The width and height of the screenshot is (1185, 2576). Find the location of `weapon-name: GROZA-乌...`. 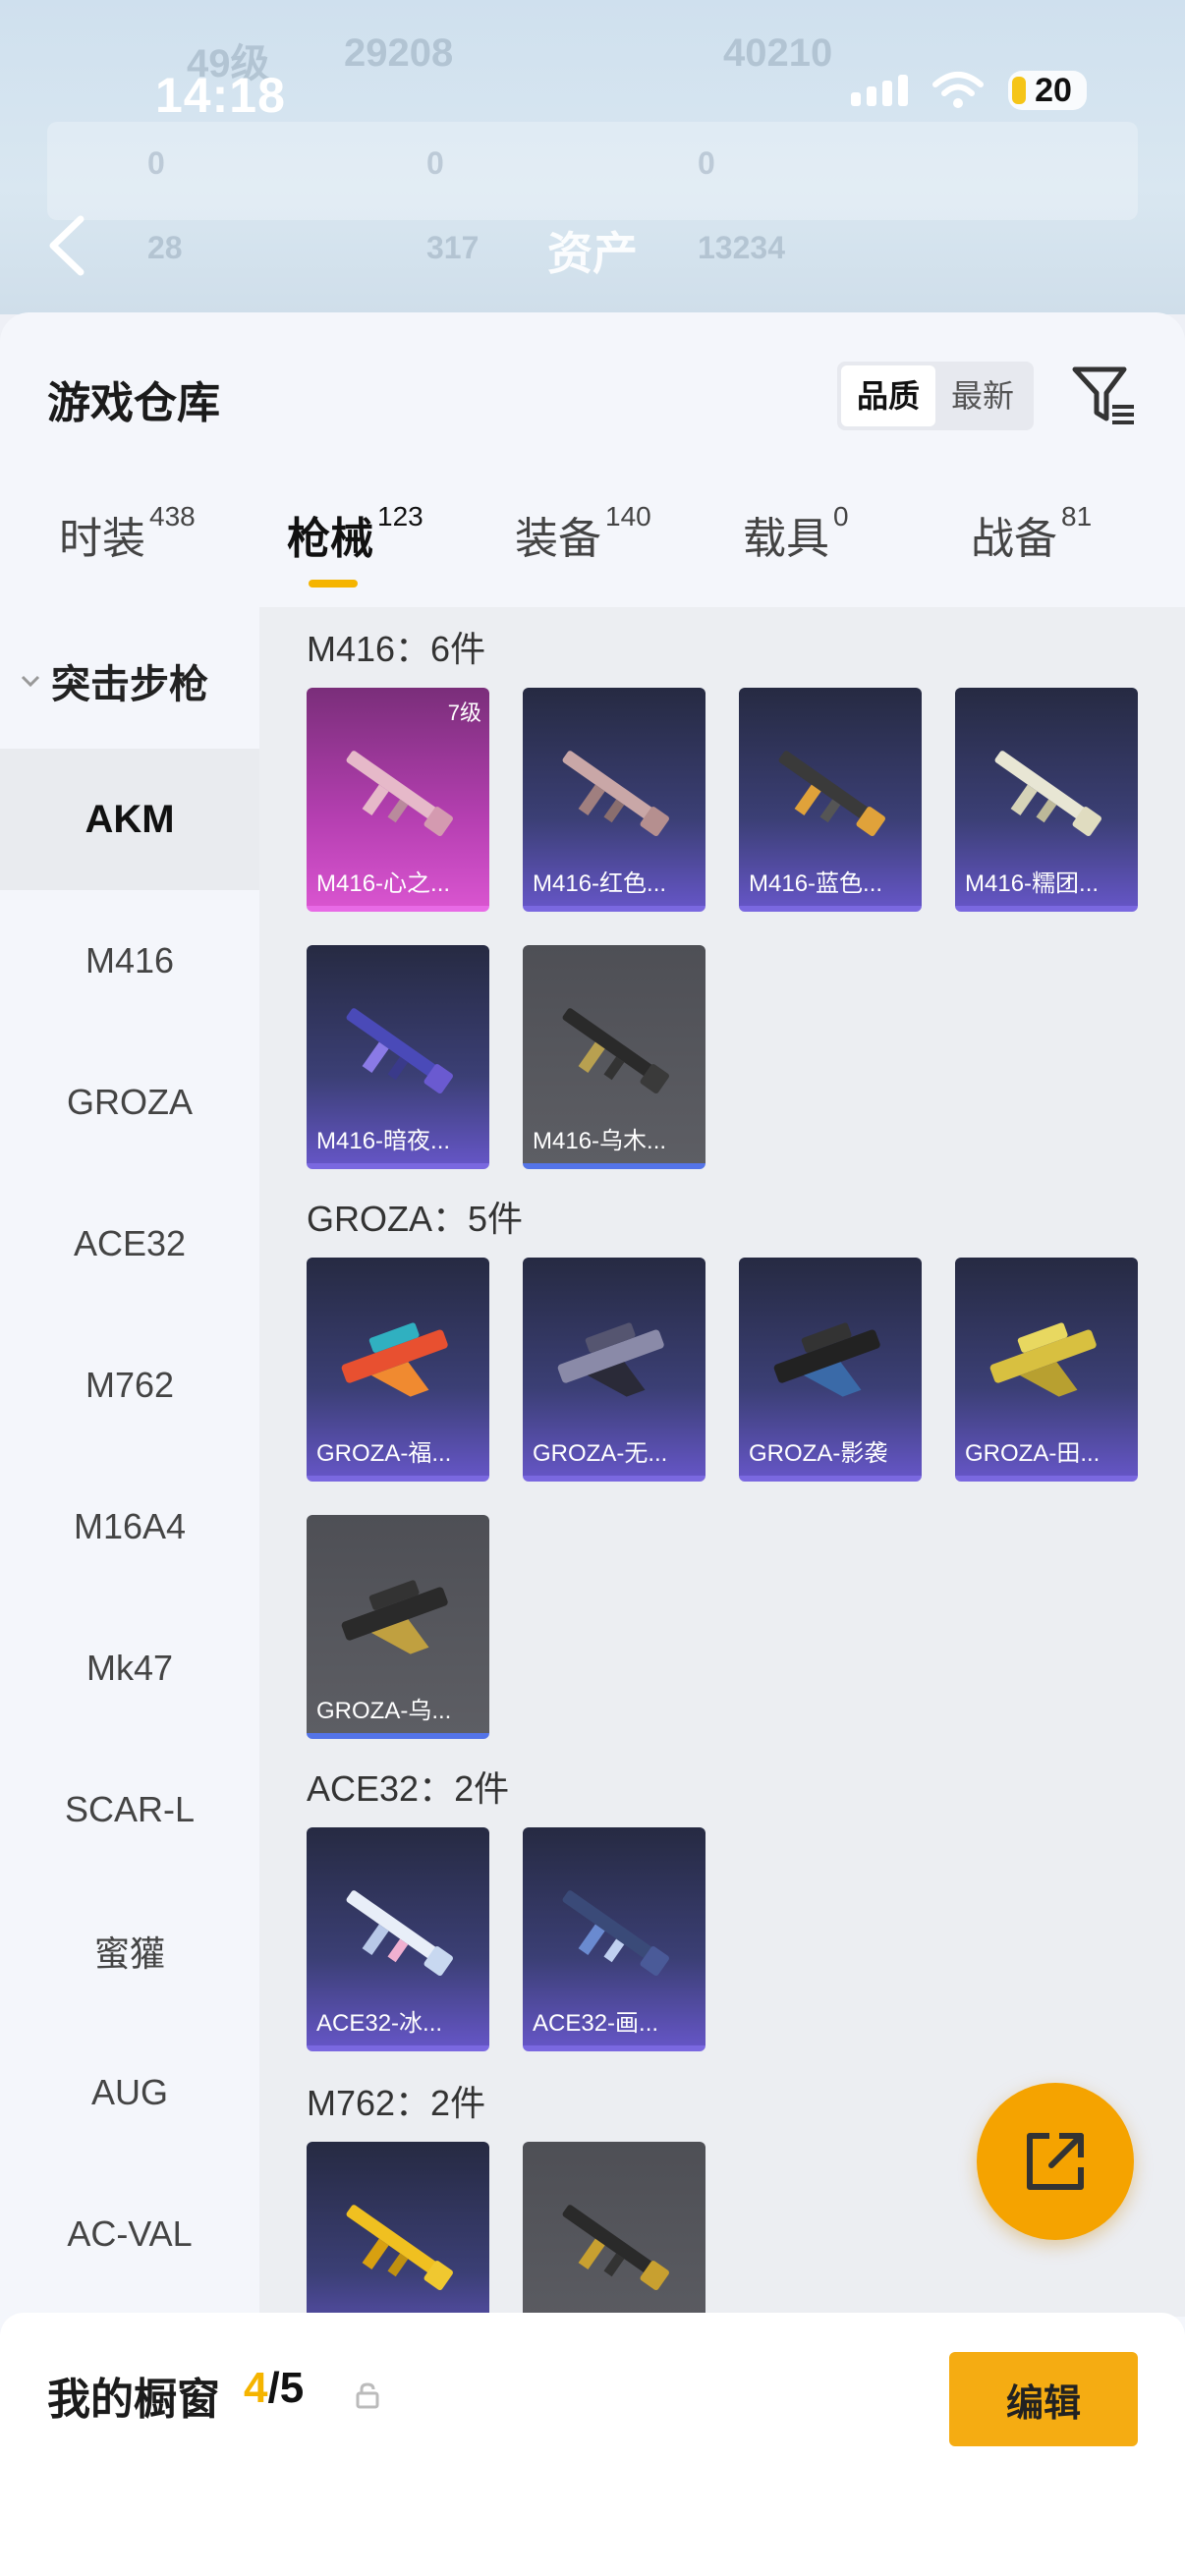

weapon-name: GROZA-乌... is located at coordinates (384, 1711).